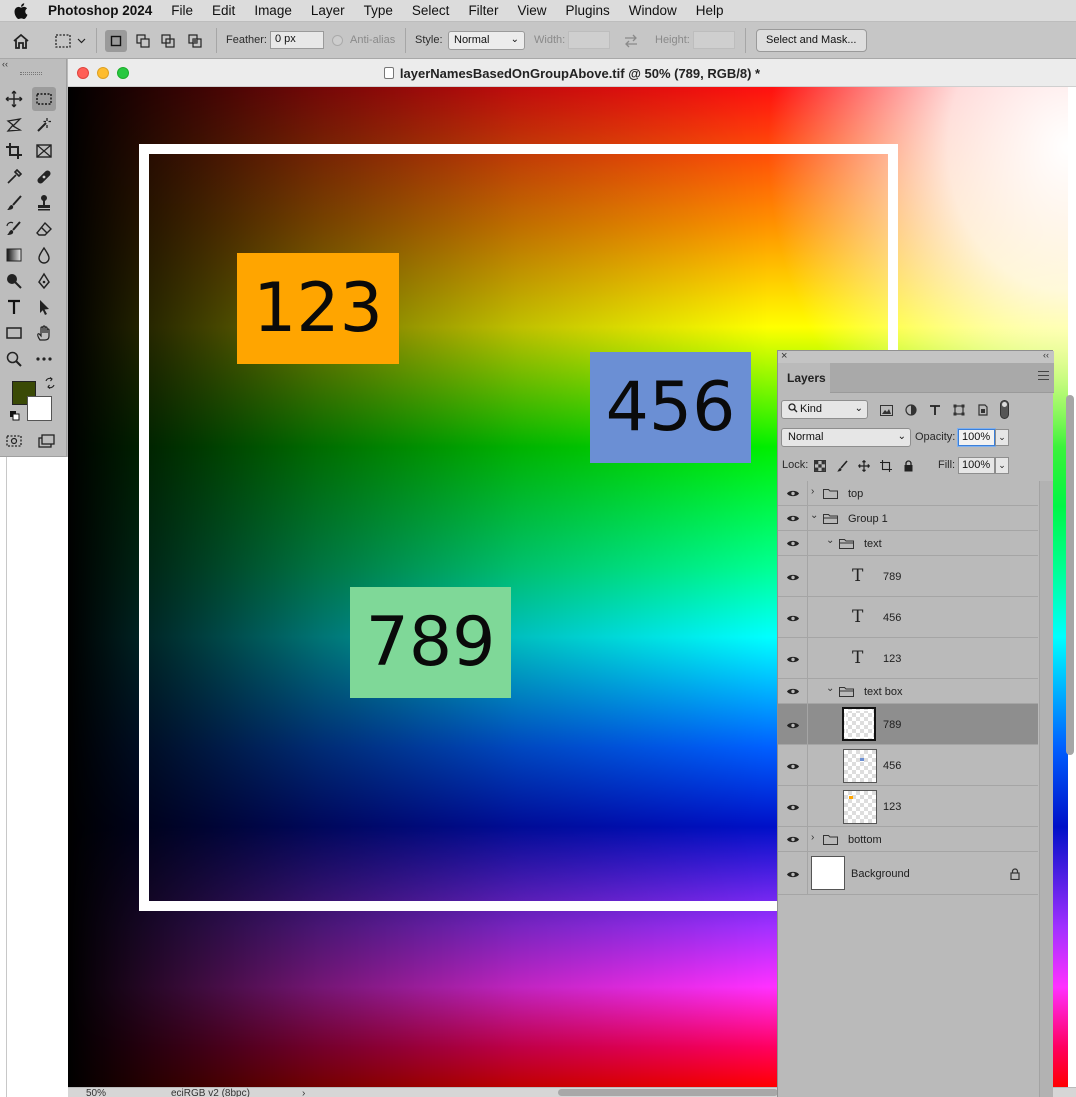 The image size is (1076, 1097). Describe the element at coordinates (14, 441) in the screenshot. I see `quick-mask-icon` at that location.